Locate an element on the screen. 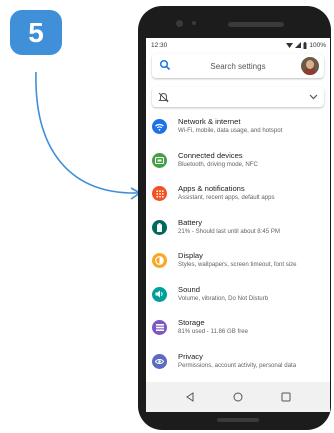  privacy-icon is located at coordinates (159, 361).